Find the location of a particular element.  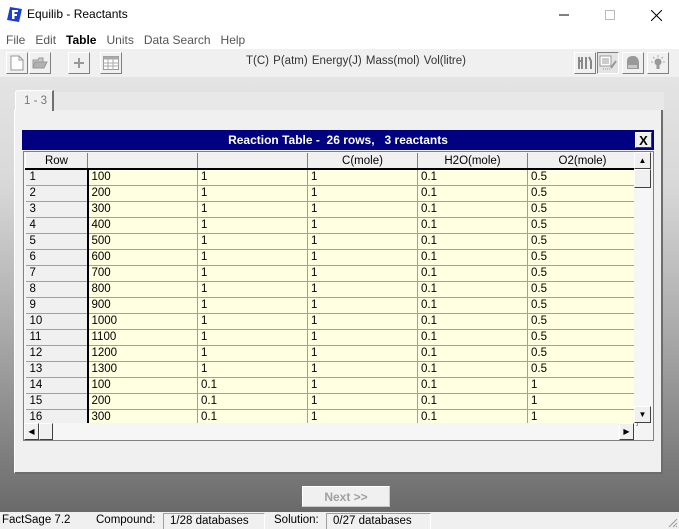

open-button is located at coordinates (40, 63).